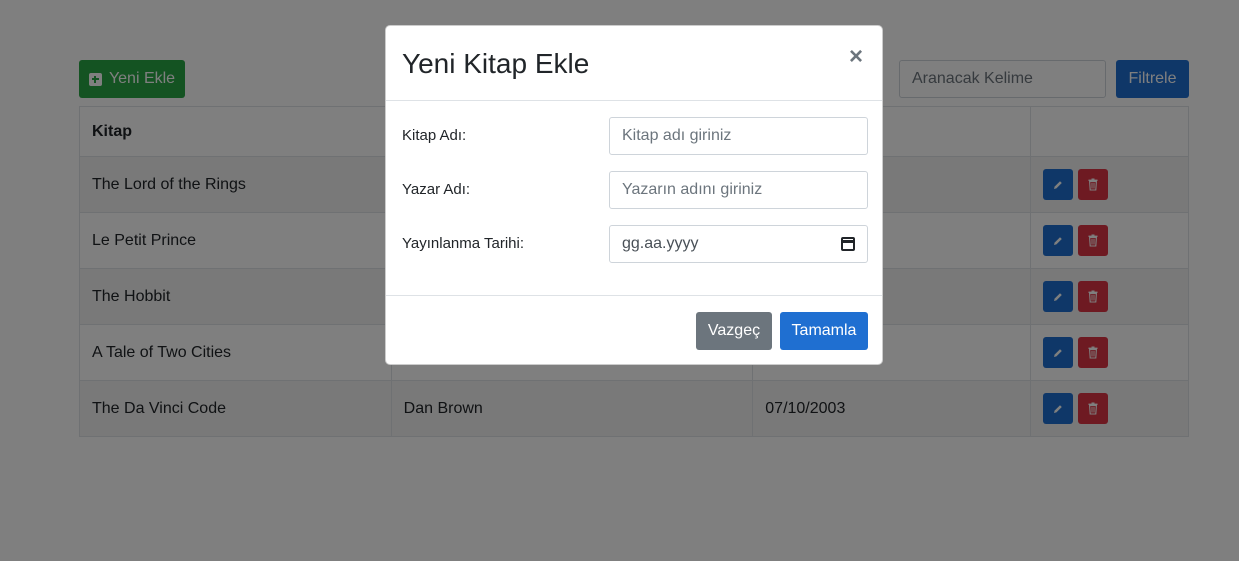 Image resolution: width=1239 pixels, height=561 pixels. What do you see at coordinates (824, 331) in the screenshot?
I see `complete-button: Tamamla` at bounding box center [824, 331].